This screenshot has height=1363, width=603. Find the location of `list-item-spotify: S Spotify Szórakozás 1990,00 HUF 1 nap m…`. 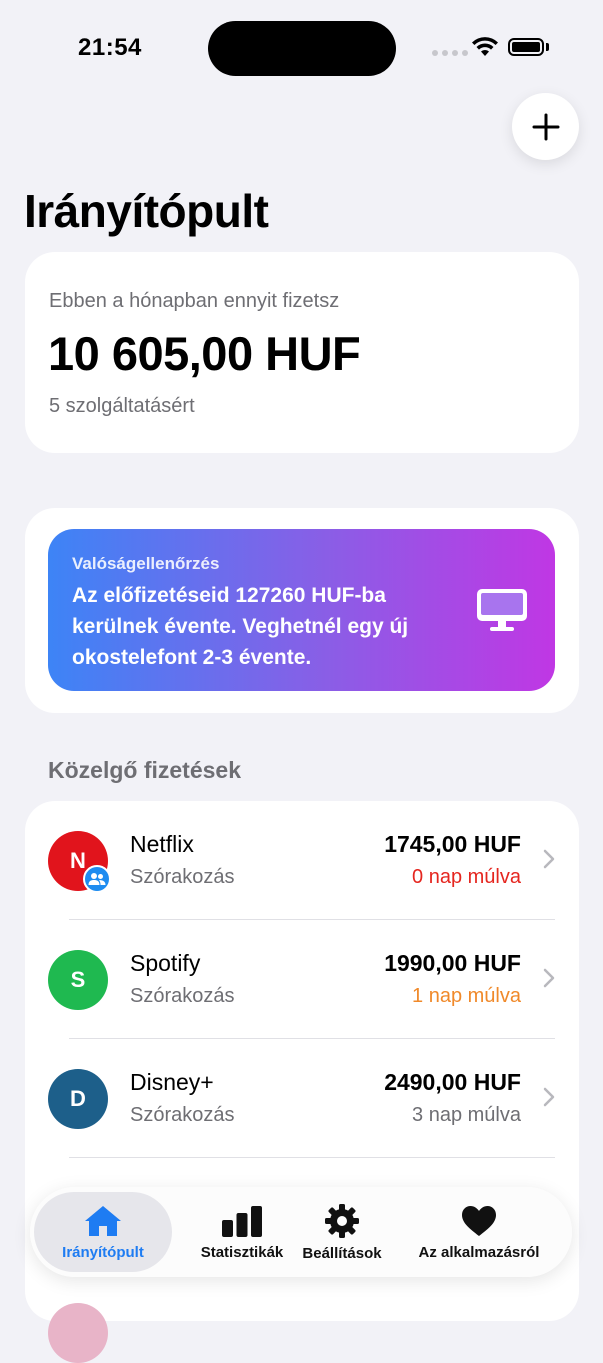

list-item-spotify: S Spotify Szórakozás 1990,00 HUF 1 nap m… is located at coordinates (302, 979).